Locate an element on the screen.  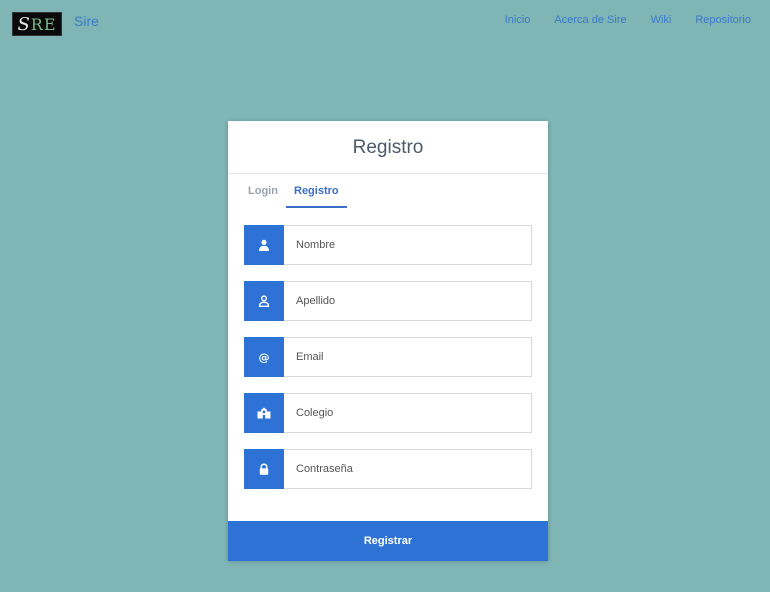
tab-login: Login is located at coordinates (263, 191).